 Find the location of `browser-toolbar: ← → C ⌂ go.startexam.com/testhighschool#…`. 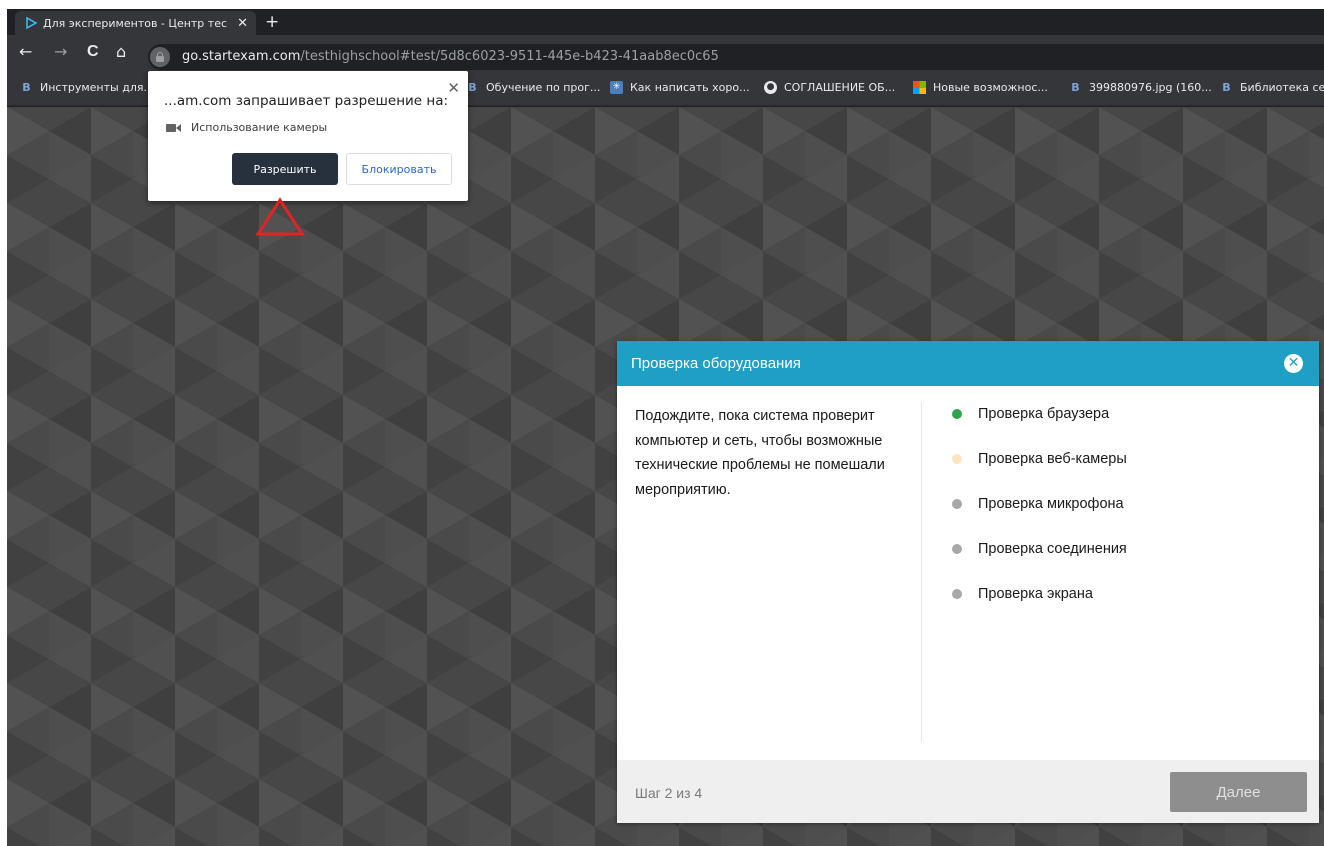

browser-toolbar: ← → C ⌂ go.startexam.com/testhighschool#… is located at coordinates (665, 54).